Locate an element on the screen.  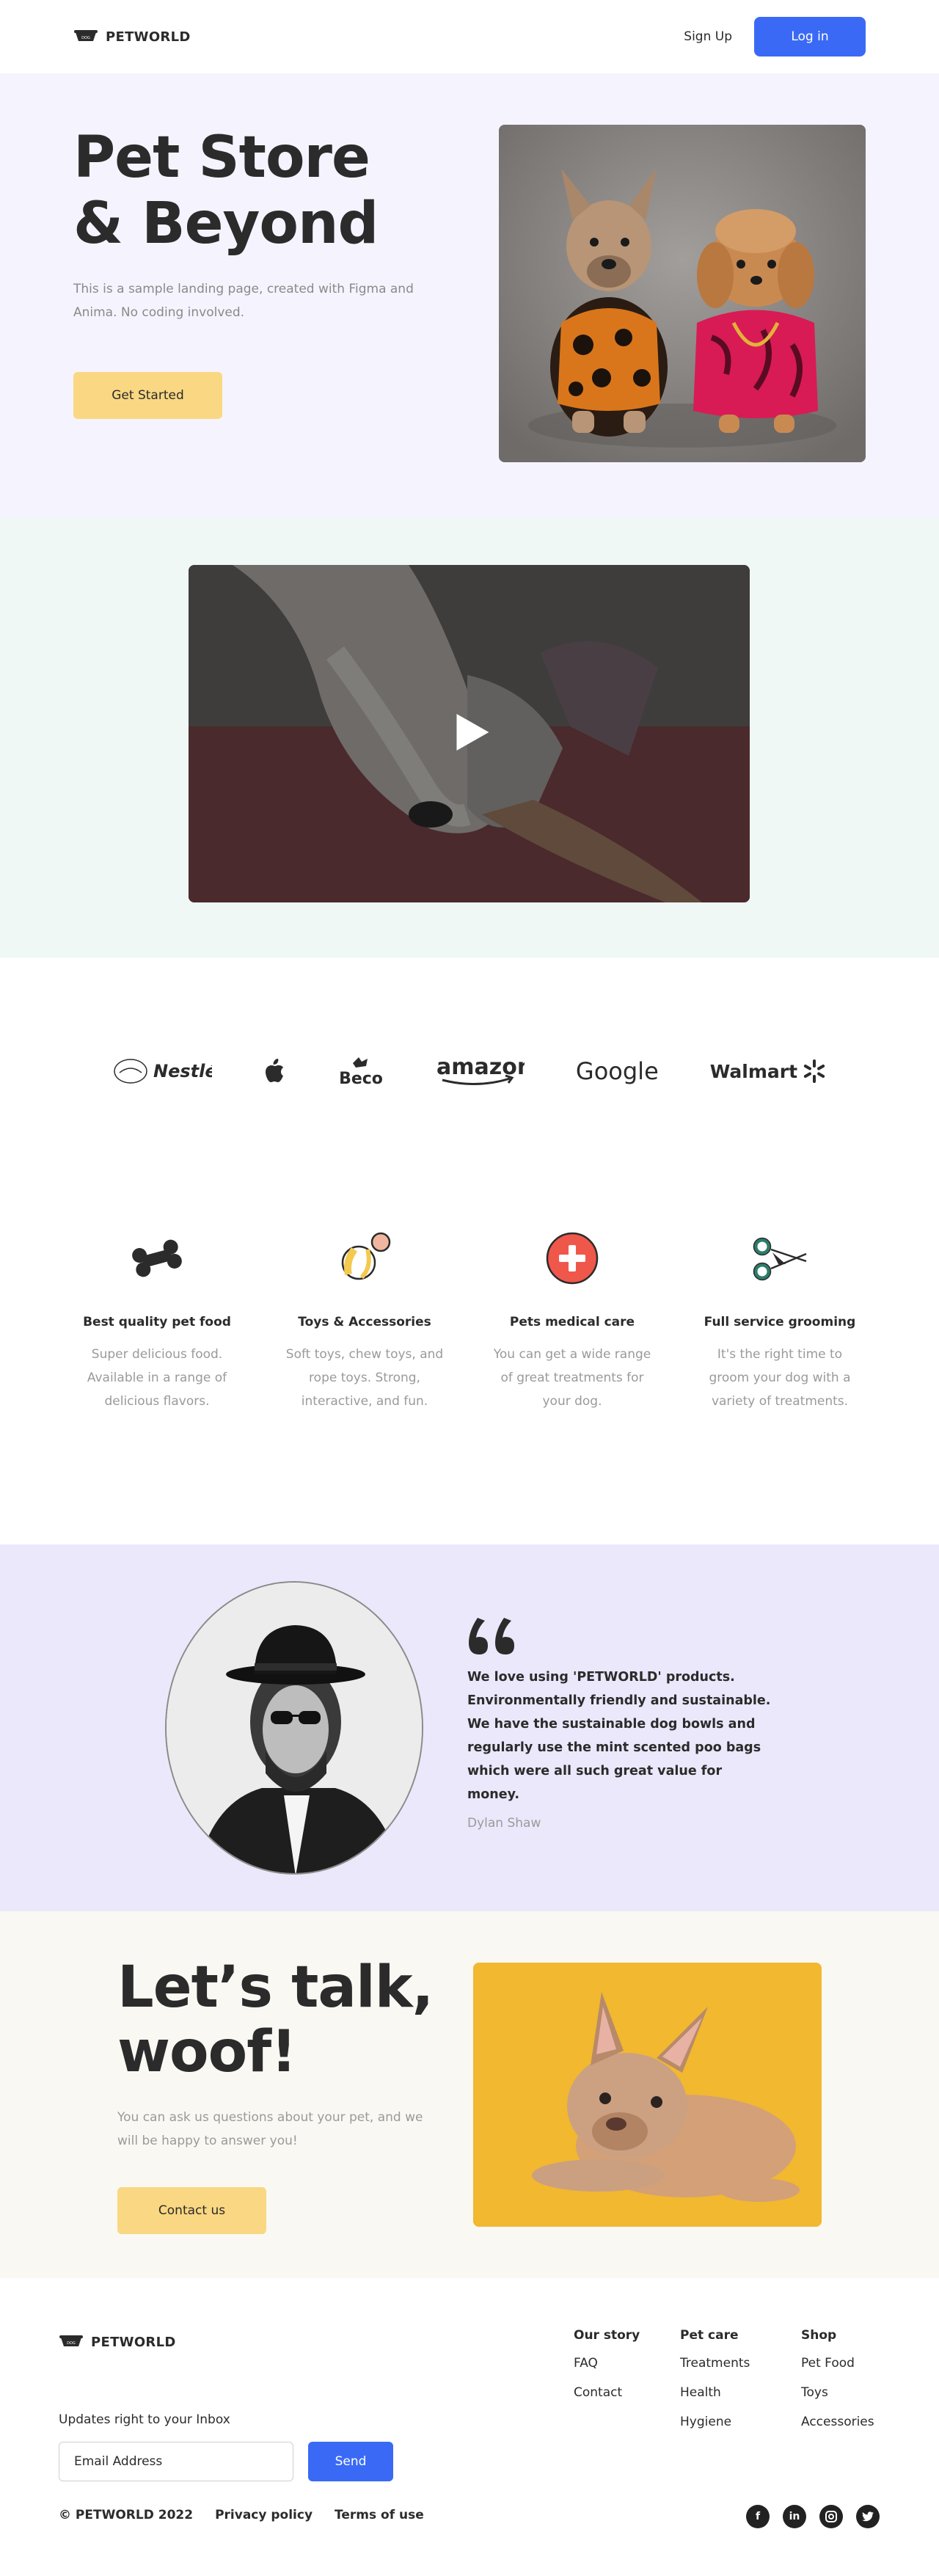
footer-link-pet-food: Pet Food is located at coordinates (838, 2363).